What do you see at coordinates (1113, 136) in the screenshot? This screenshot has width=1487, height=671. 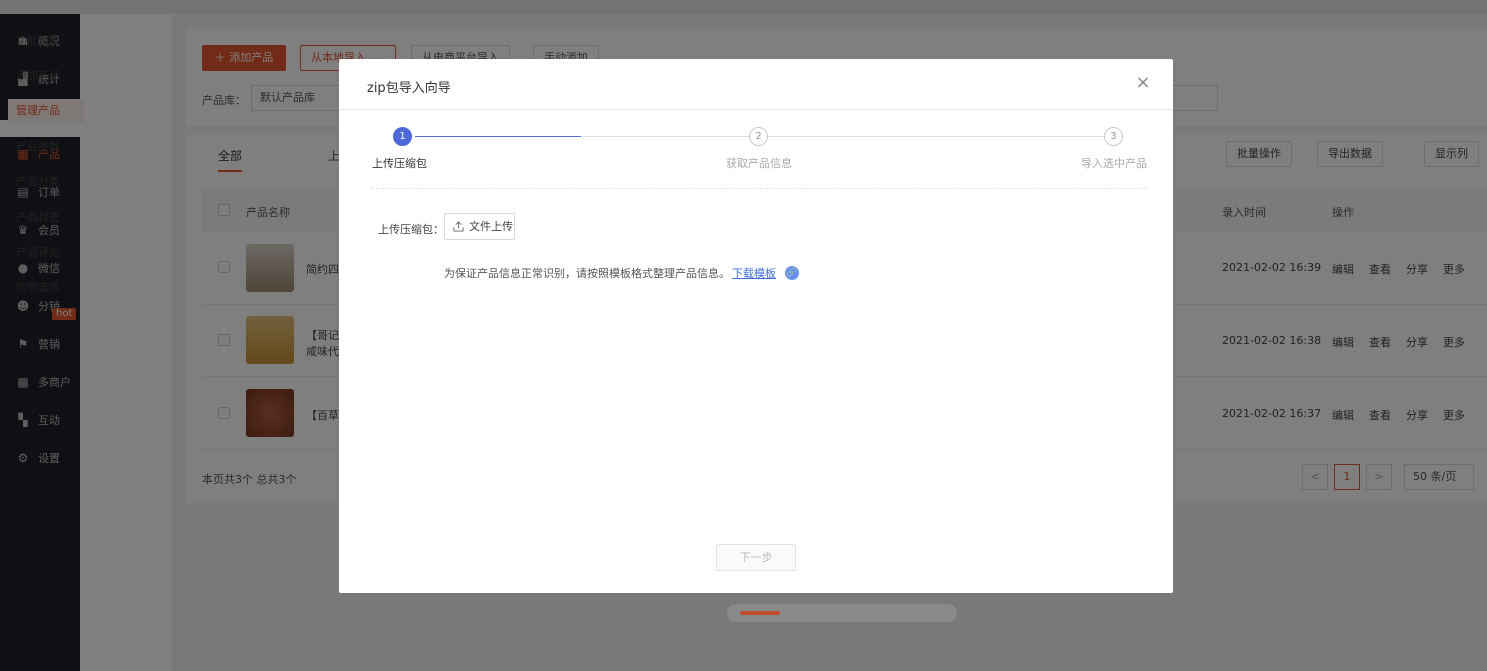 I see `step-3-indicator: 3` at bounding box center [1113, 136].